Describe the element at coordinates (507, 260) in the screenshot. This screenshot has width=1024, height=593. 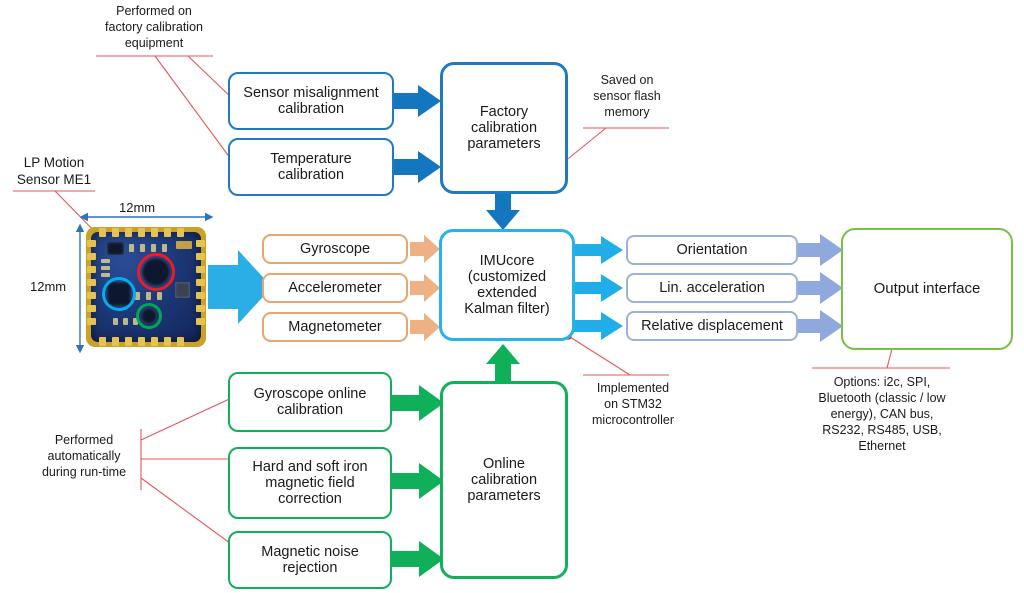
I see `box-line: IMUcore` at that location.